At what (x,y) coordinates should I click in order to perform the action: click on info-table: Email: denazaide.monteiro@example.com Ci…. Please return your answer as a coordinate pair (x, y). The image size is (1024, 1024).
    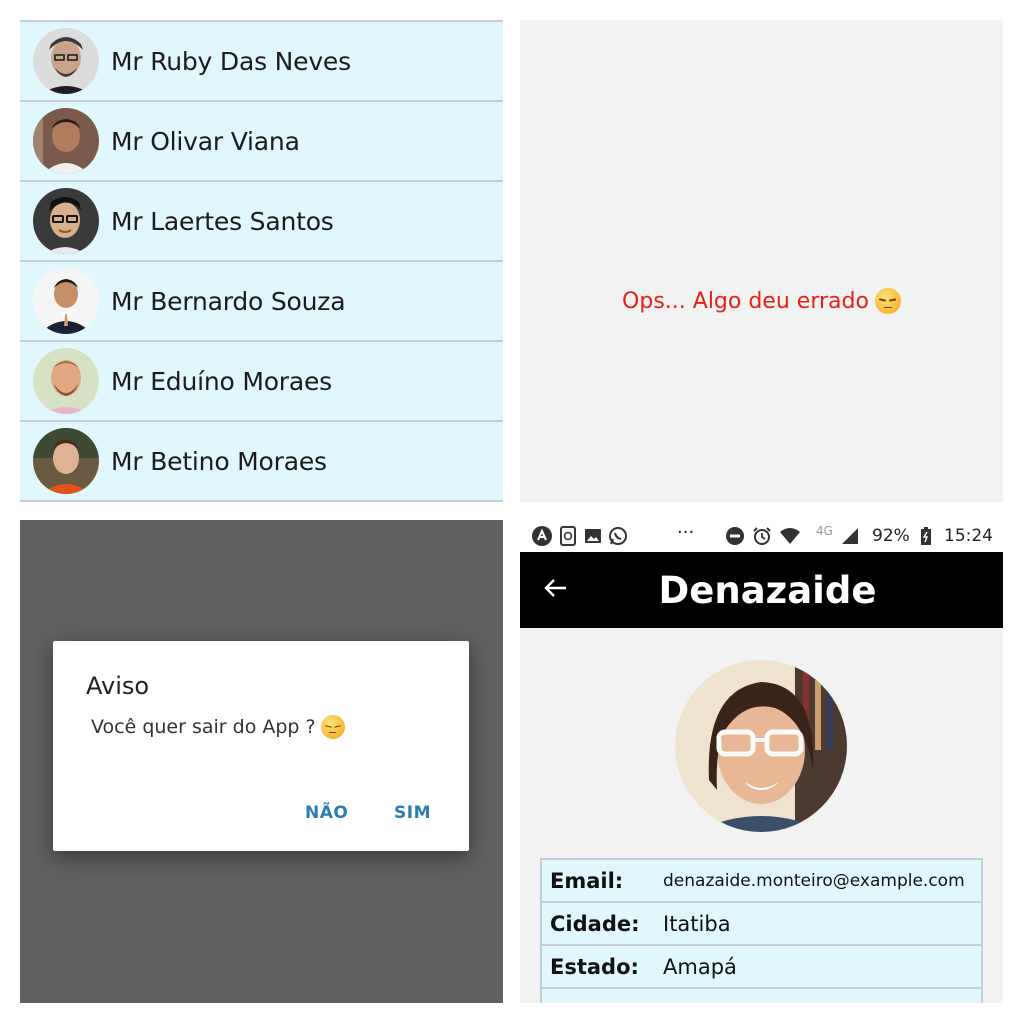
    Looking at the image, I should click on (761, 930).